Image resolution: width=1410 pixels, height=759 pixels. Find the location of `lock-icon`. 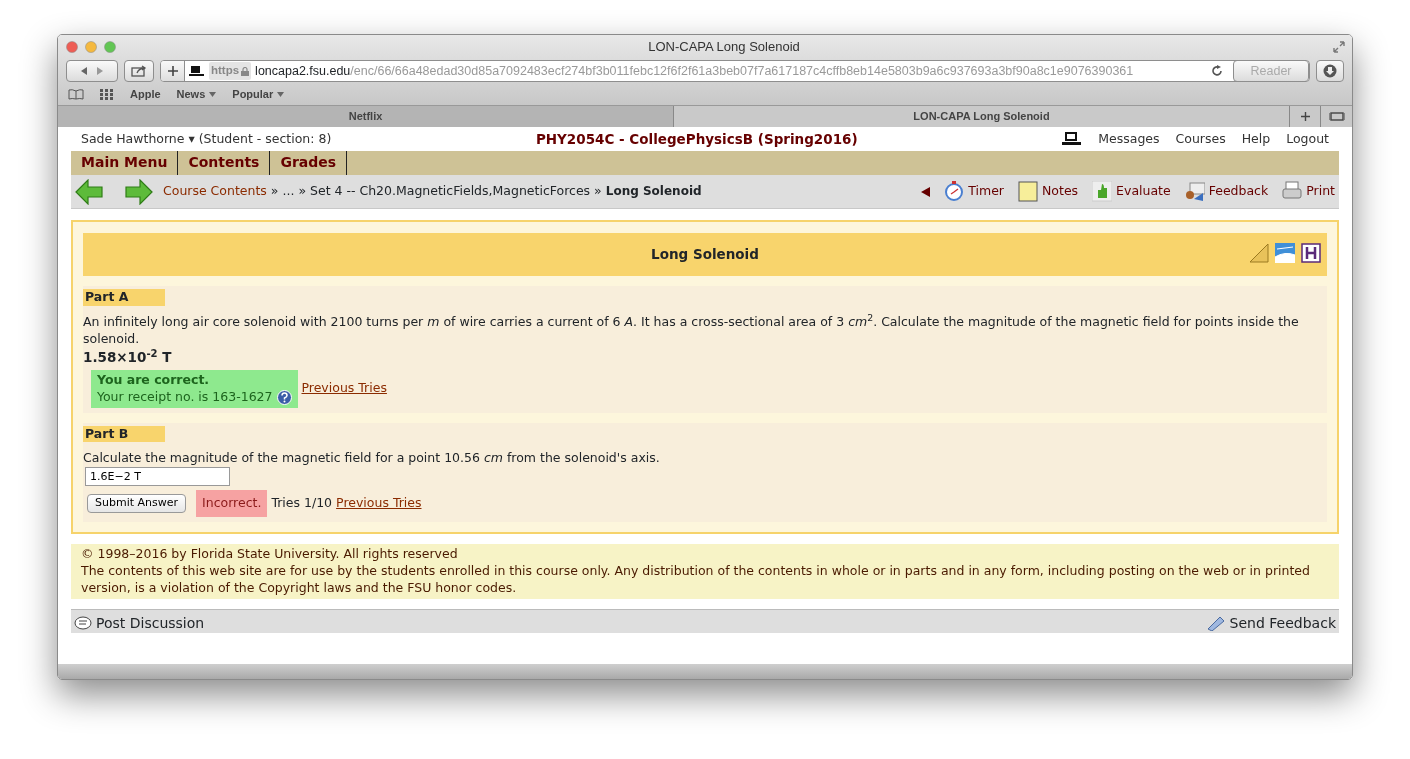

lock-icon is located at coordinates (245, 71).